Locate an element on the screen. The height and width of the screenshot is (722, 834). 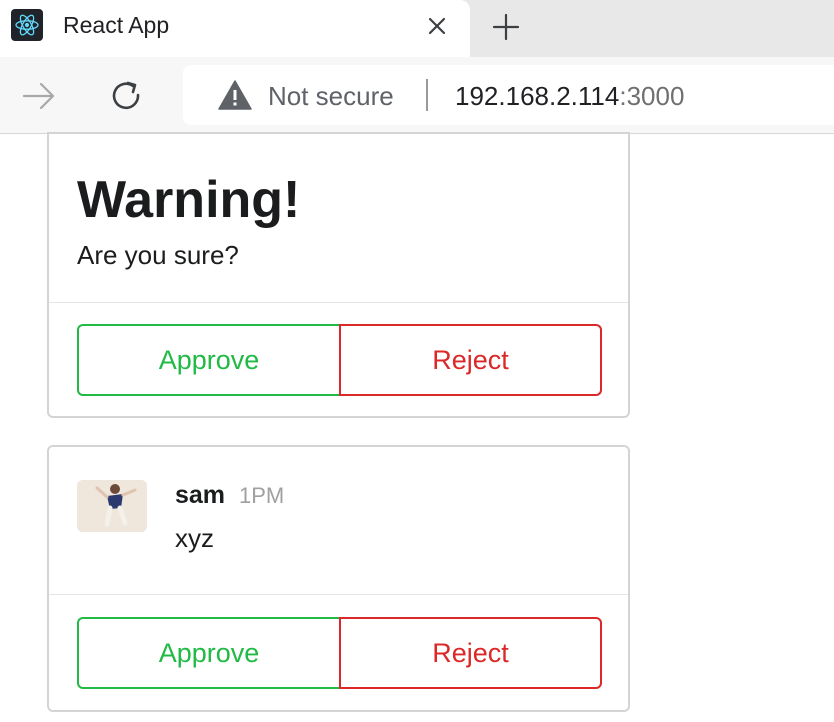
url-host: 192.168.2.114 is located at coordinates (537, 96).